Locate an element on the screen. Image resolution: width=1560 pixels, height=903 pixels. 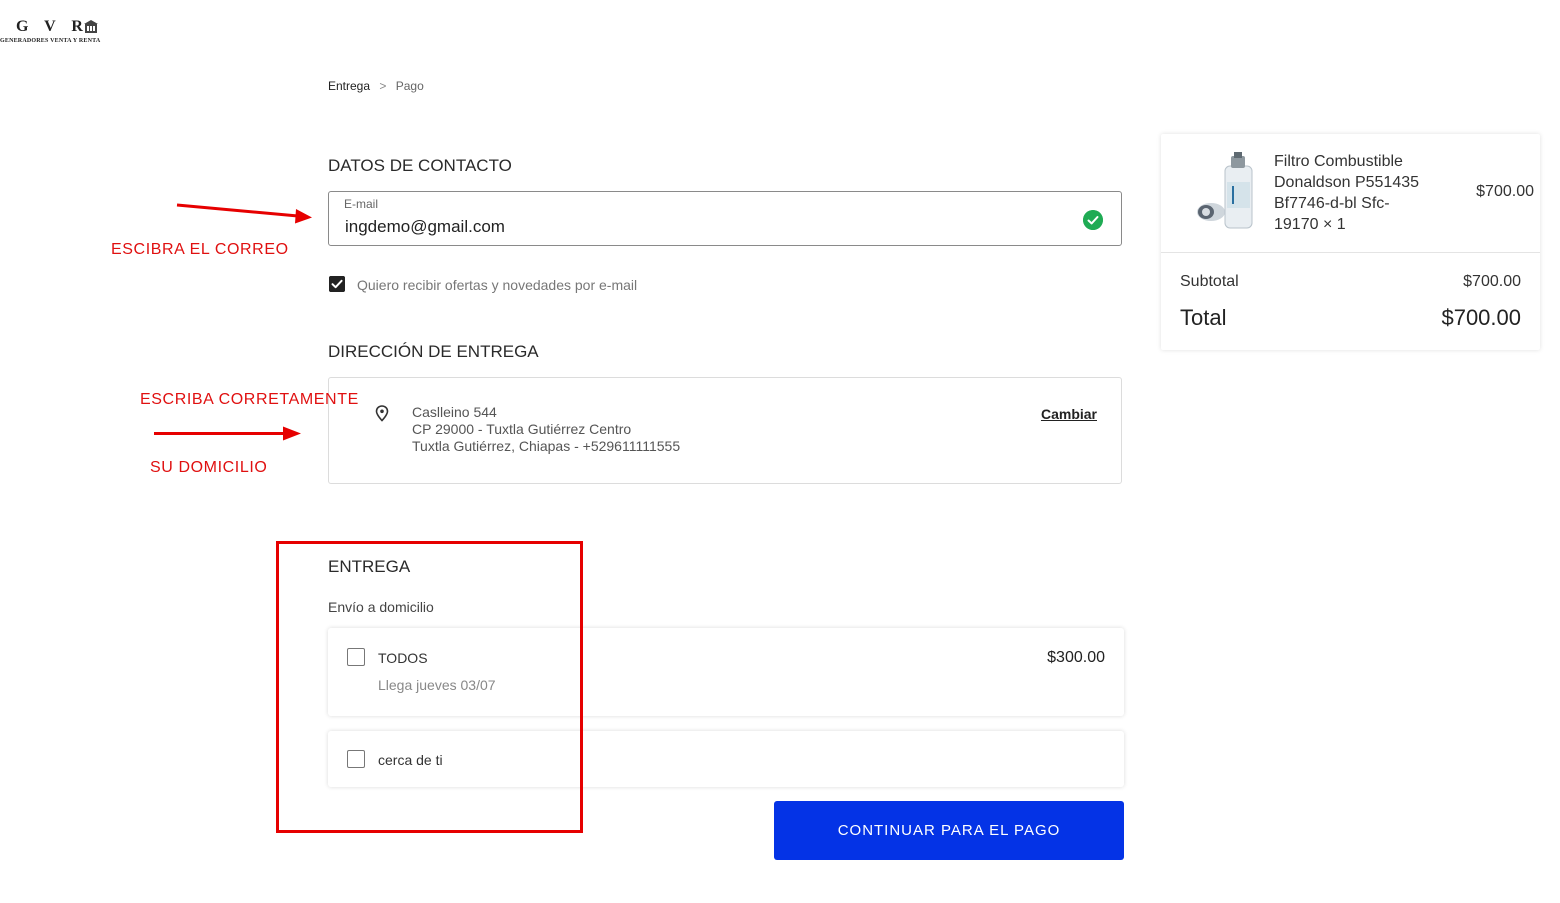
arrow-email-annotation is located at coordinates (244, 213).